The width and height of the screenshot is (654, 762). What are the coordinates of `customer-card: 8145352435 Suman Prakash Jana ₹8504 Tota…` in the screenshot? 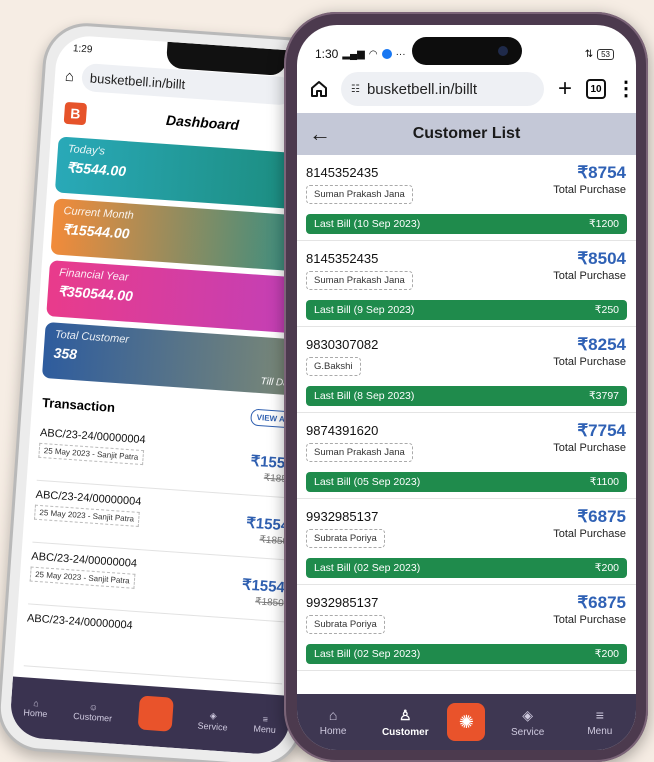 It's located at (466, 284).